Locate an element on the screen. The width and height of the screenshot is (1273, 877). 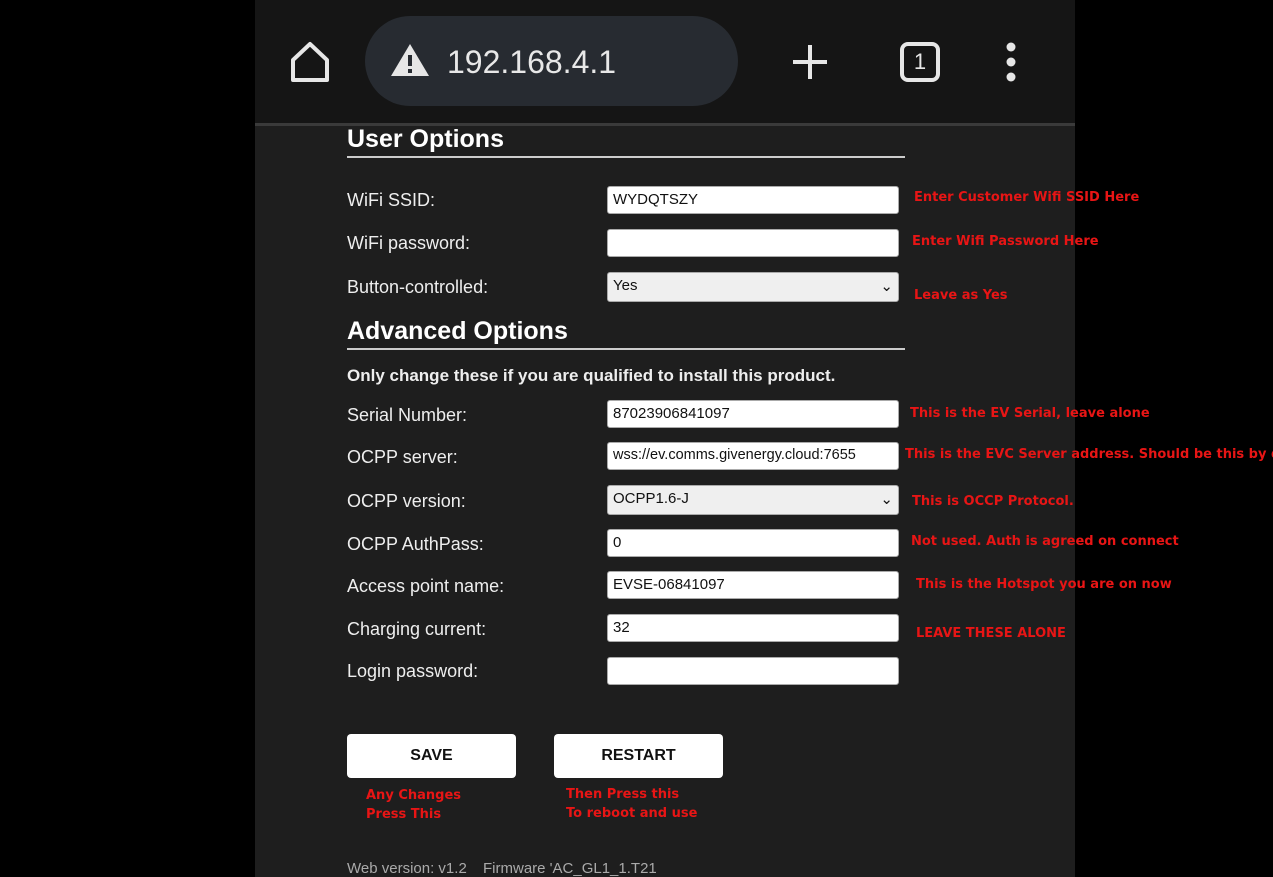
annotation: Enter Wifi Password Here is located at coordinates (1005, 241).